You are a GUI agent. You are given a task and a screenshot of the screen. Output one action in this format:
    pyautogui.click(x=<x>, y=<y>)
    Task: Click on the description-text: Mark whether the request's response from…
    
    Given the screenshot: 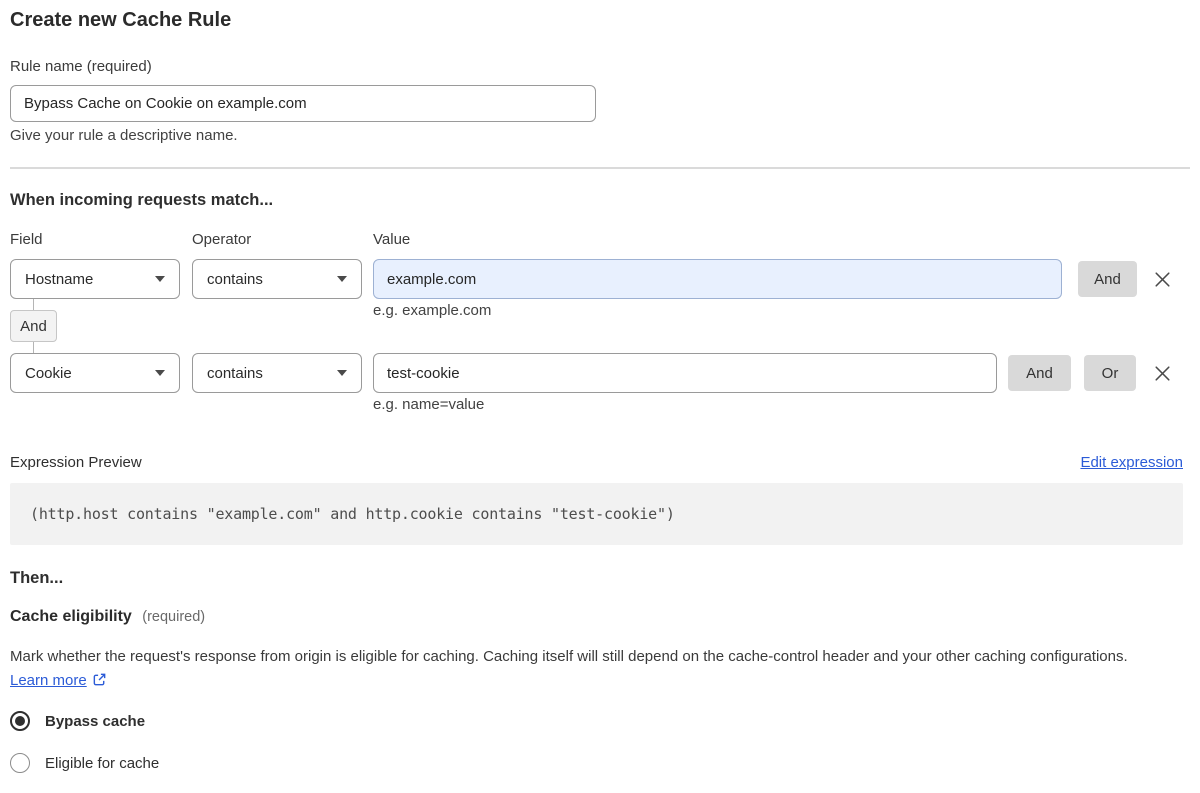 What is the action you would take?
    pyautogui.click(x=569, y=656)
    